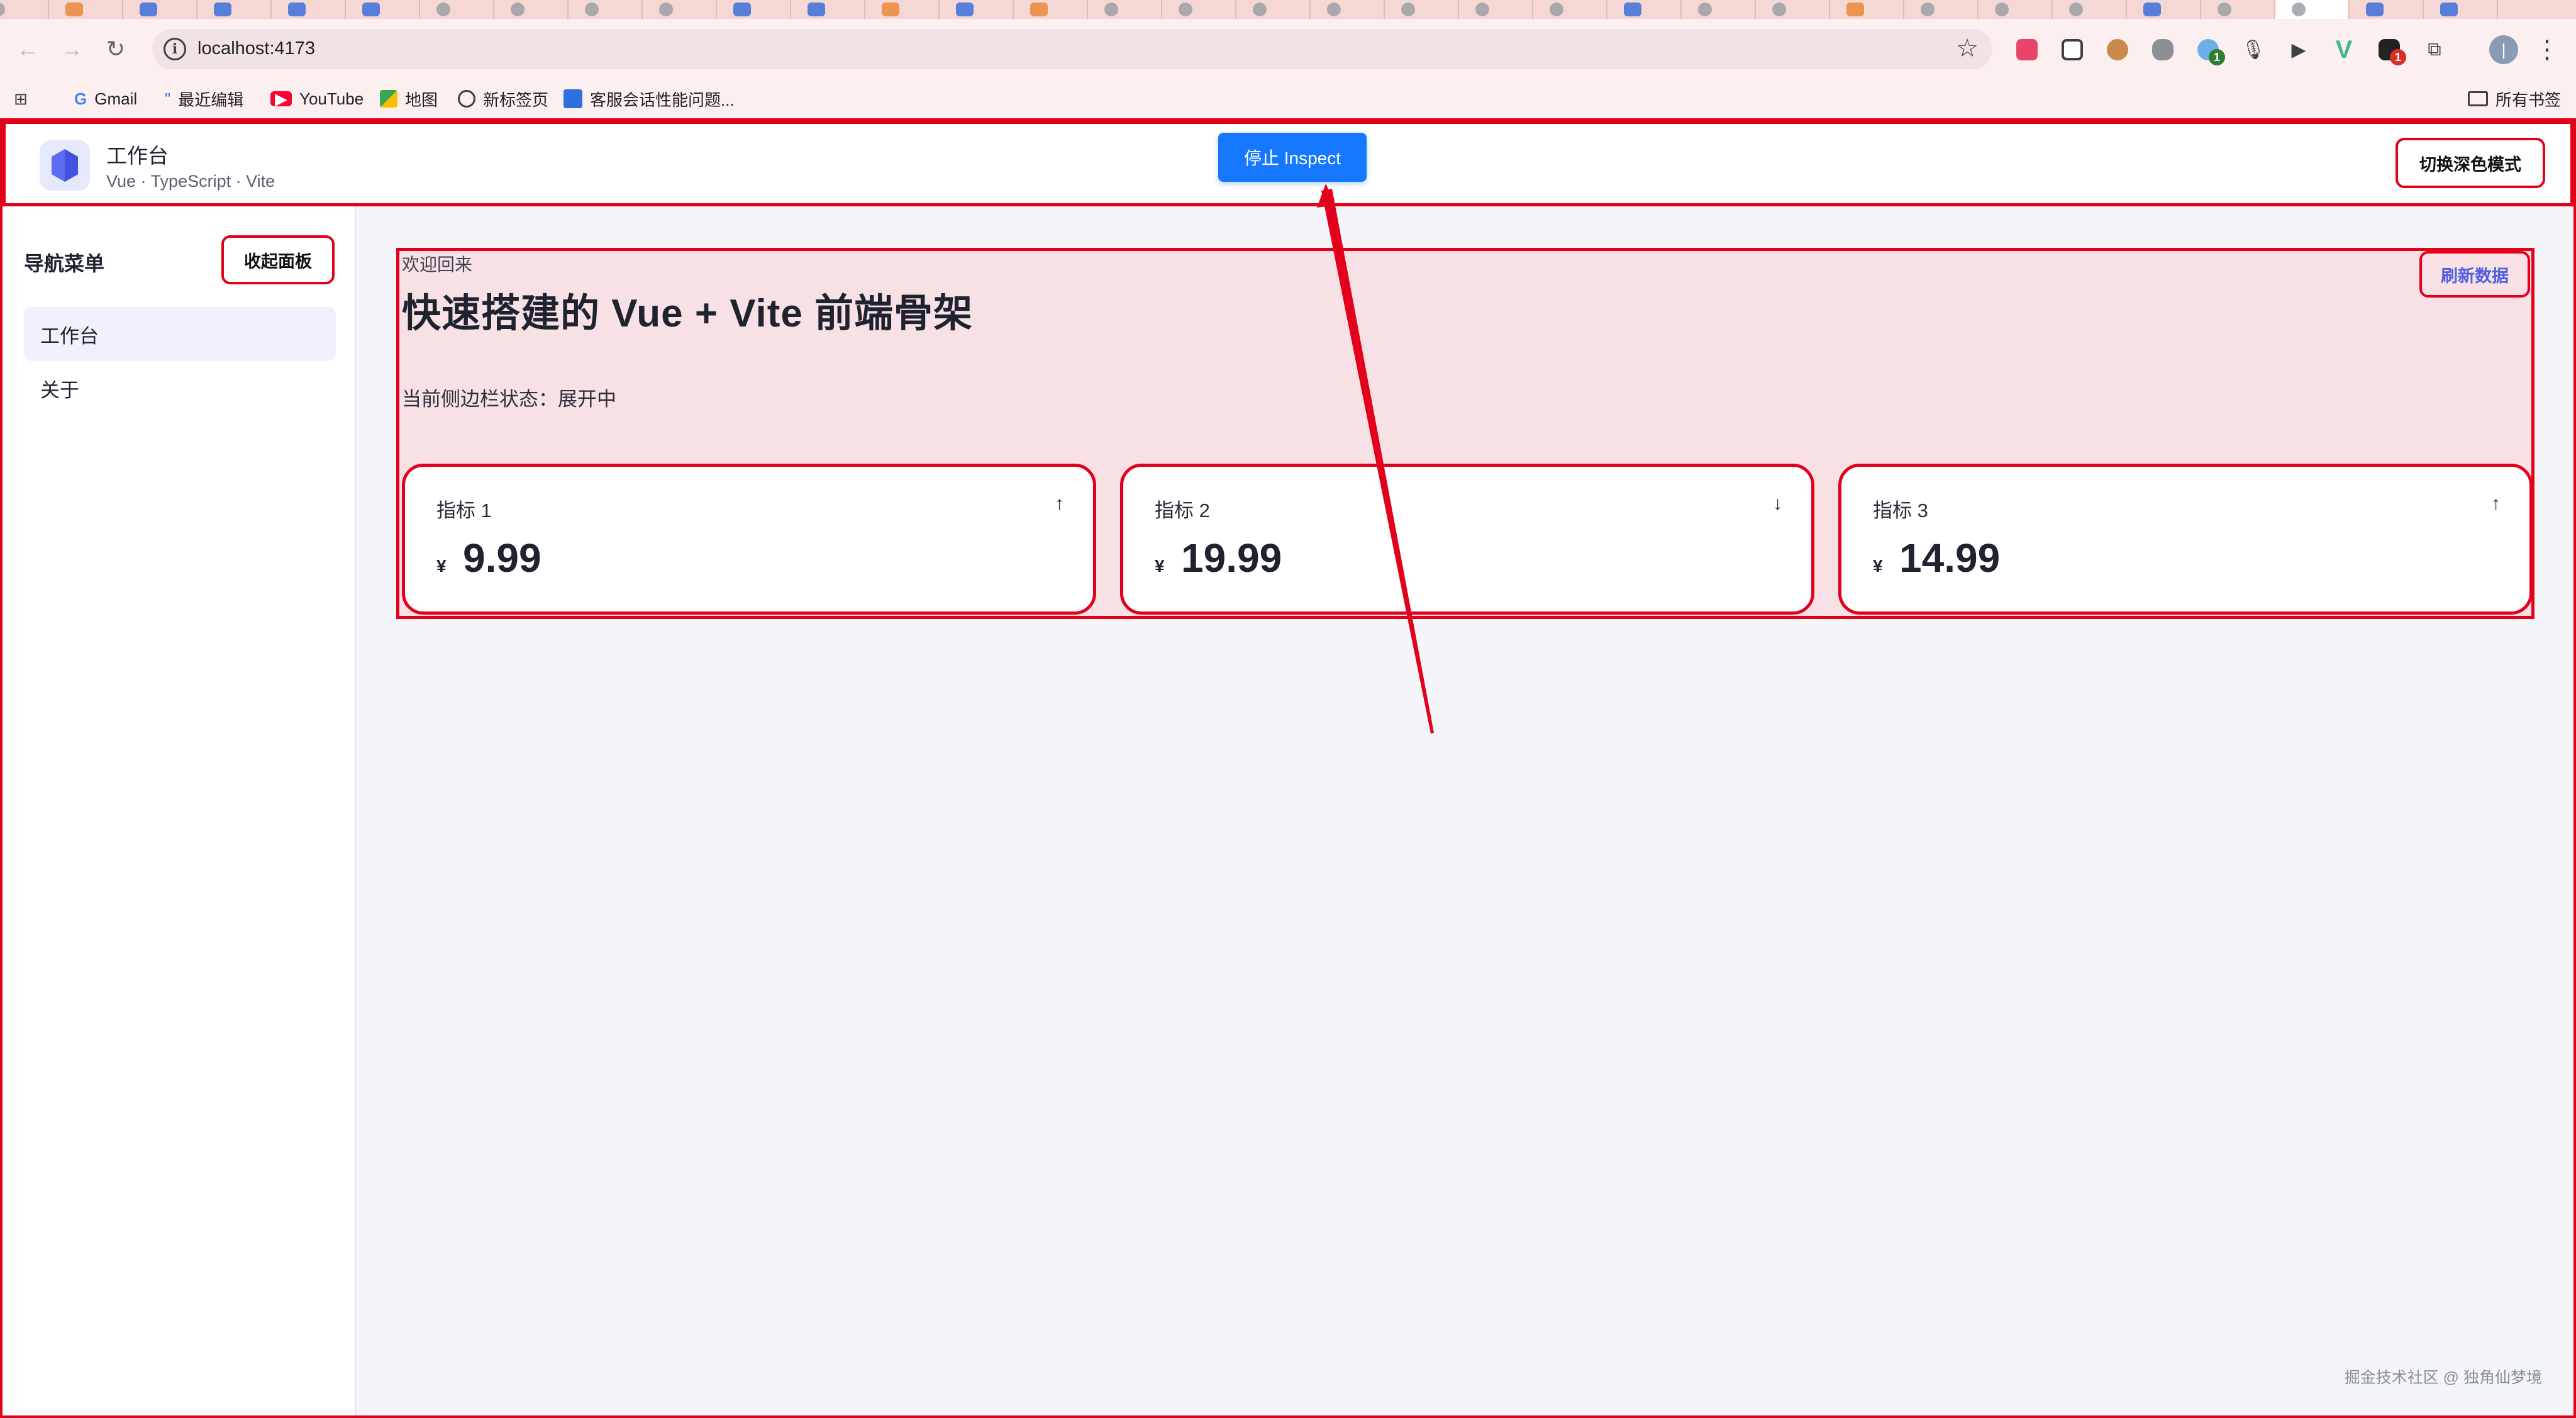  What do you see at coordinates (175, 49) in the screenshot?
I see `site-info-icon: i` at bounding box center [175, 49].